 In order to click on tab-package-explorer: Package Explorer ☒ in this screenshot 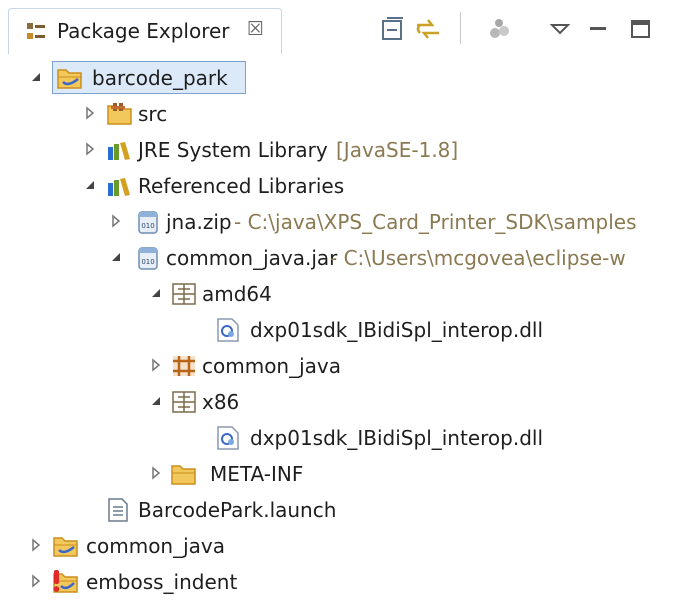, I will do `click(145, 31)`.